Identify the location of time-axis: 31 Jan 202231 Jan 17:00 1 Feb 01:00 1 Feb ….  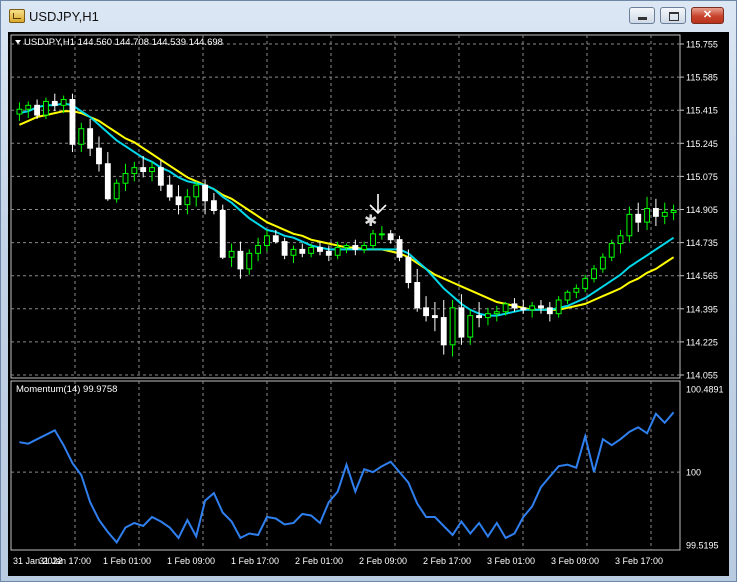
(338, 561).